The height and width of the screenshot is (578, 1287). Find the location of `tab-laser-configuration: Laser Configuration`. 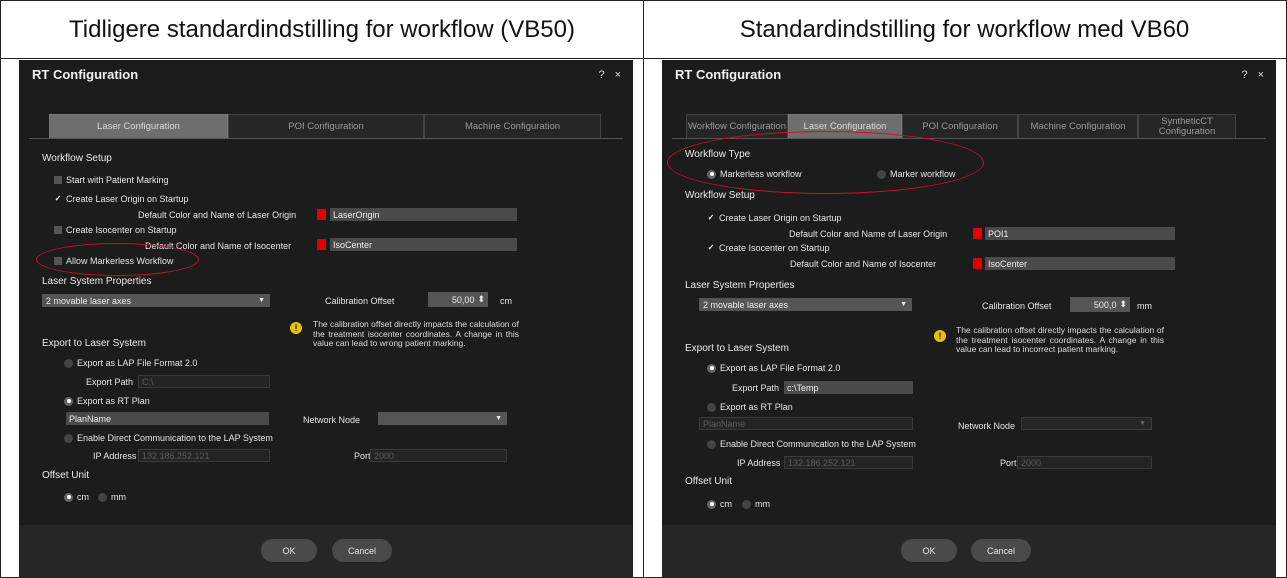

tab-laser-configuration: Laser Configuration is located at coordinates (138, 126).